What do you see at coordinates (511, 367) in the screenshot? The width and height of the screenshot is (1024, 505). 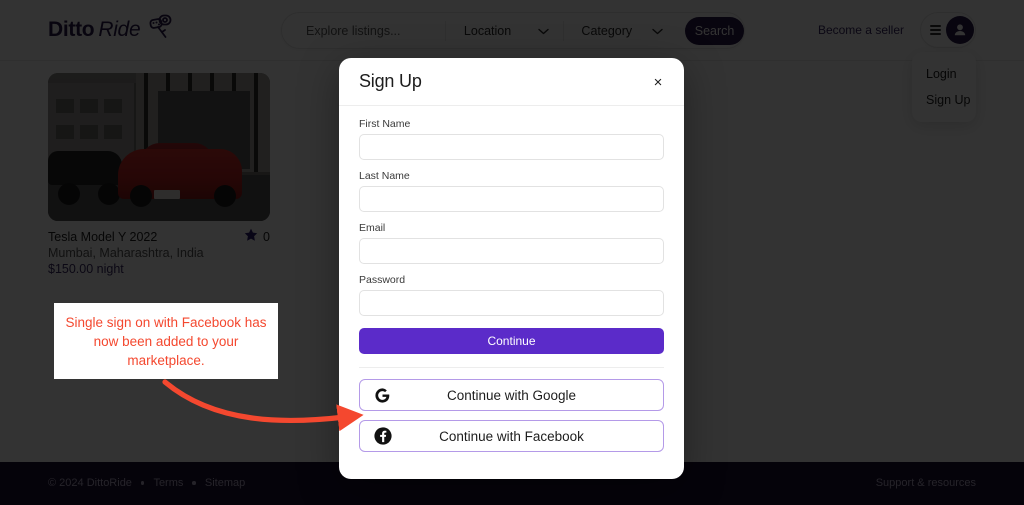 I see `sso-divider` at bounding box center [511, 367].